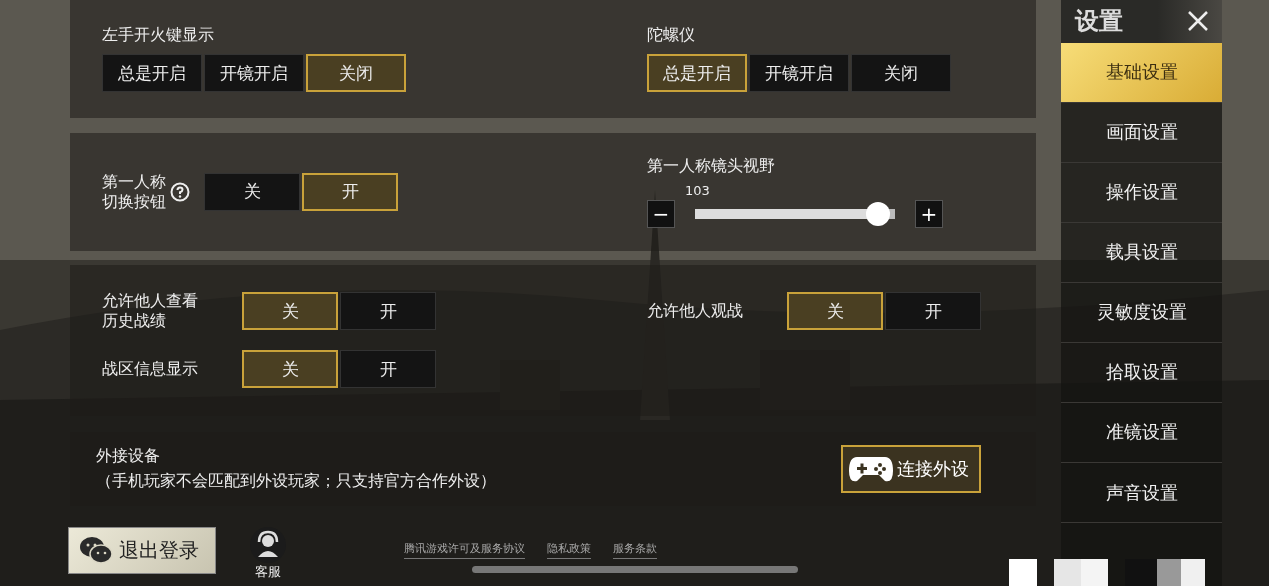 The height and width of the screenshot is (586, 1269). I want to click on sidebar-item: 画面设置, so click(1141, 132).